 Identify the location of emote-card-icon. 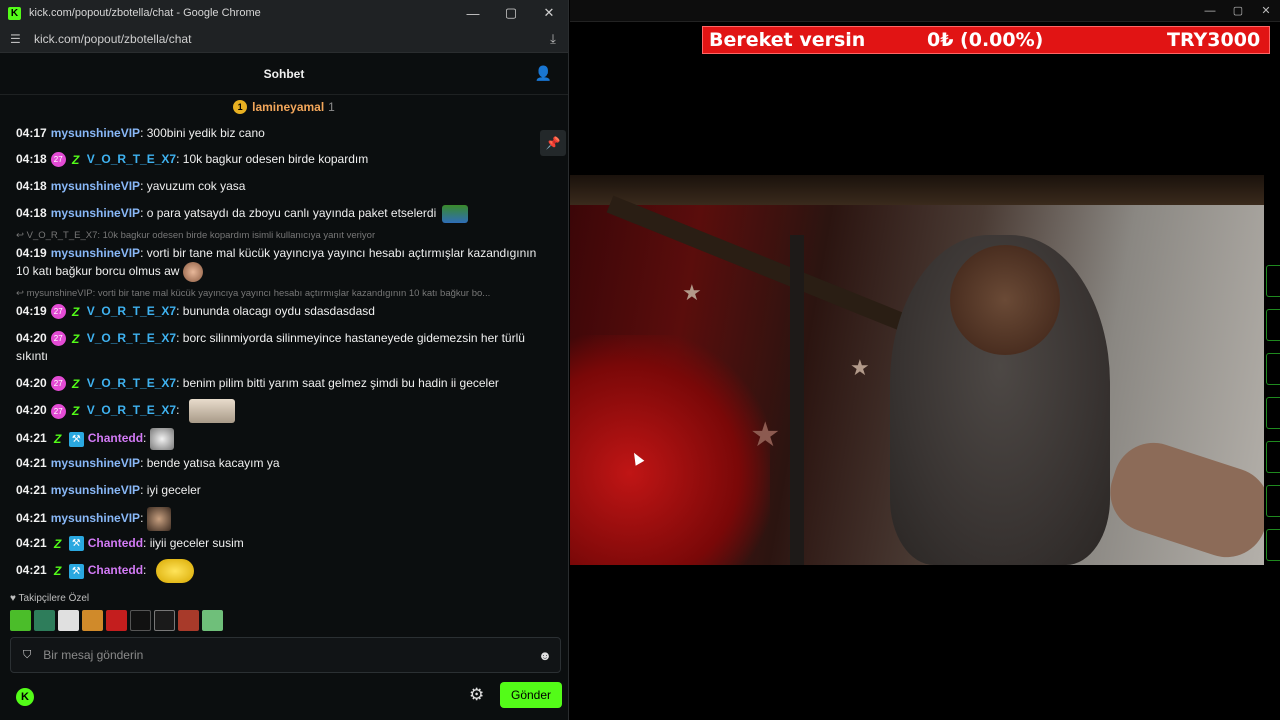
(68, 620).